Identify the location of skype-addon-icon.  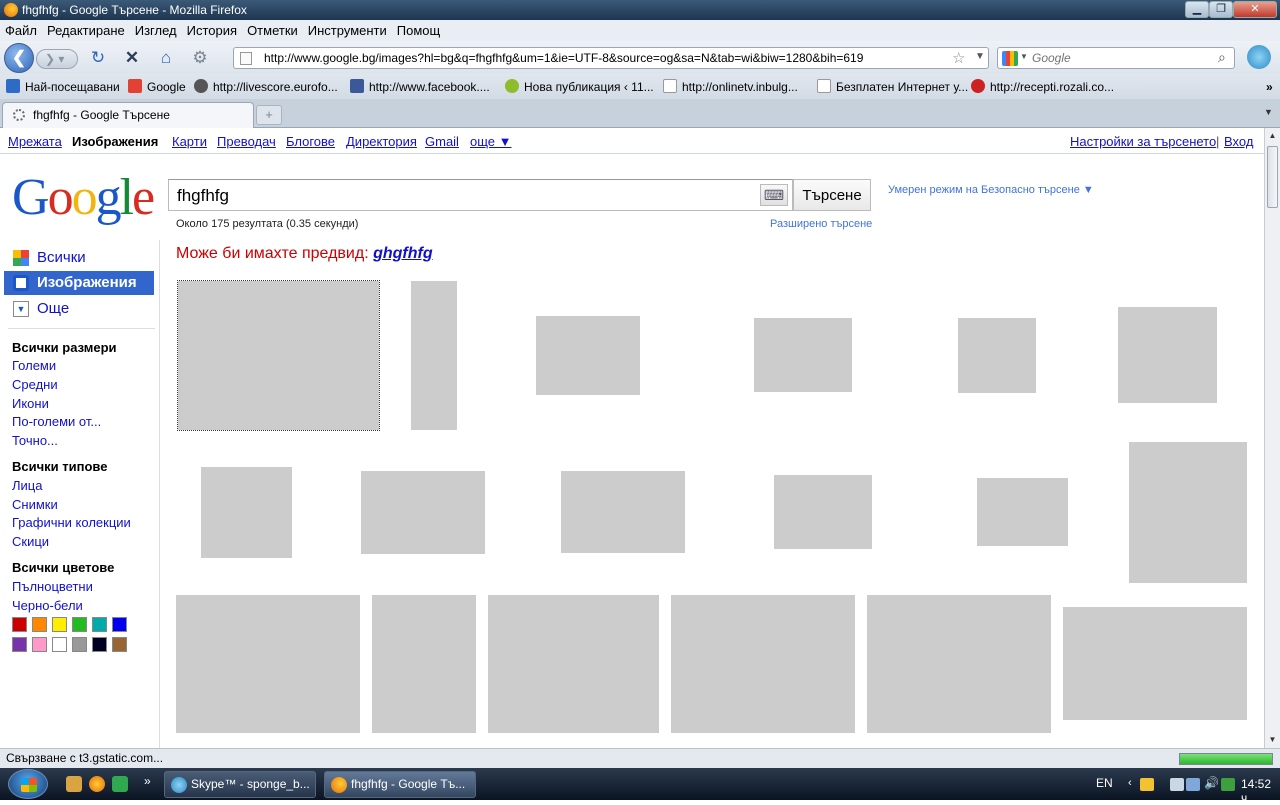
(1259, 57).